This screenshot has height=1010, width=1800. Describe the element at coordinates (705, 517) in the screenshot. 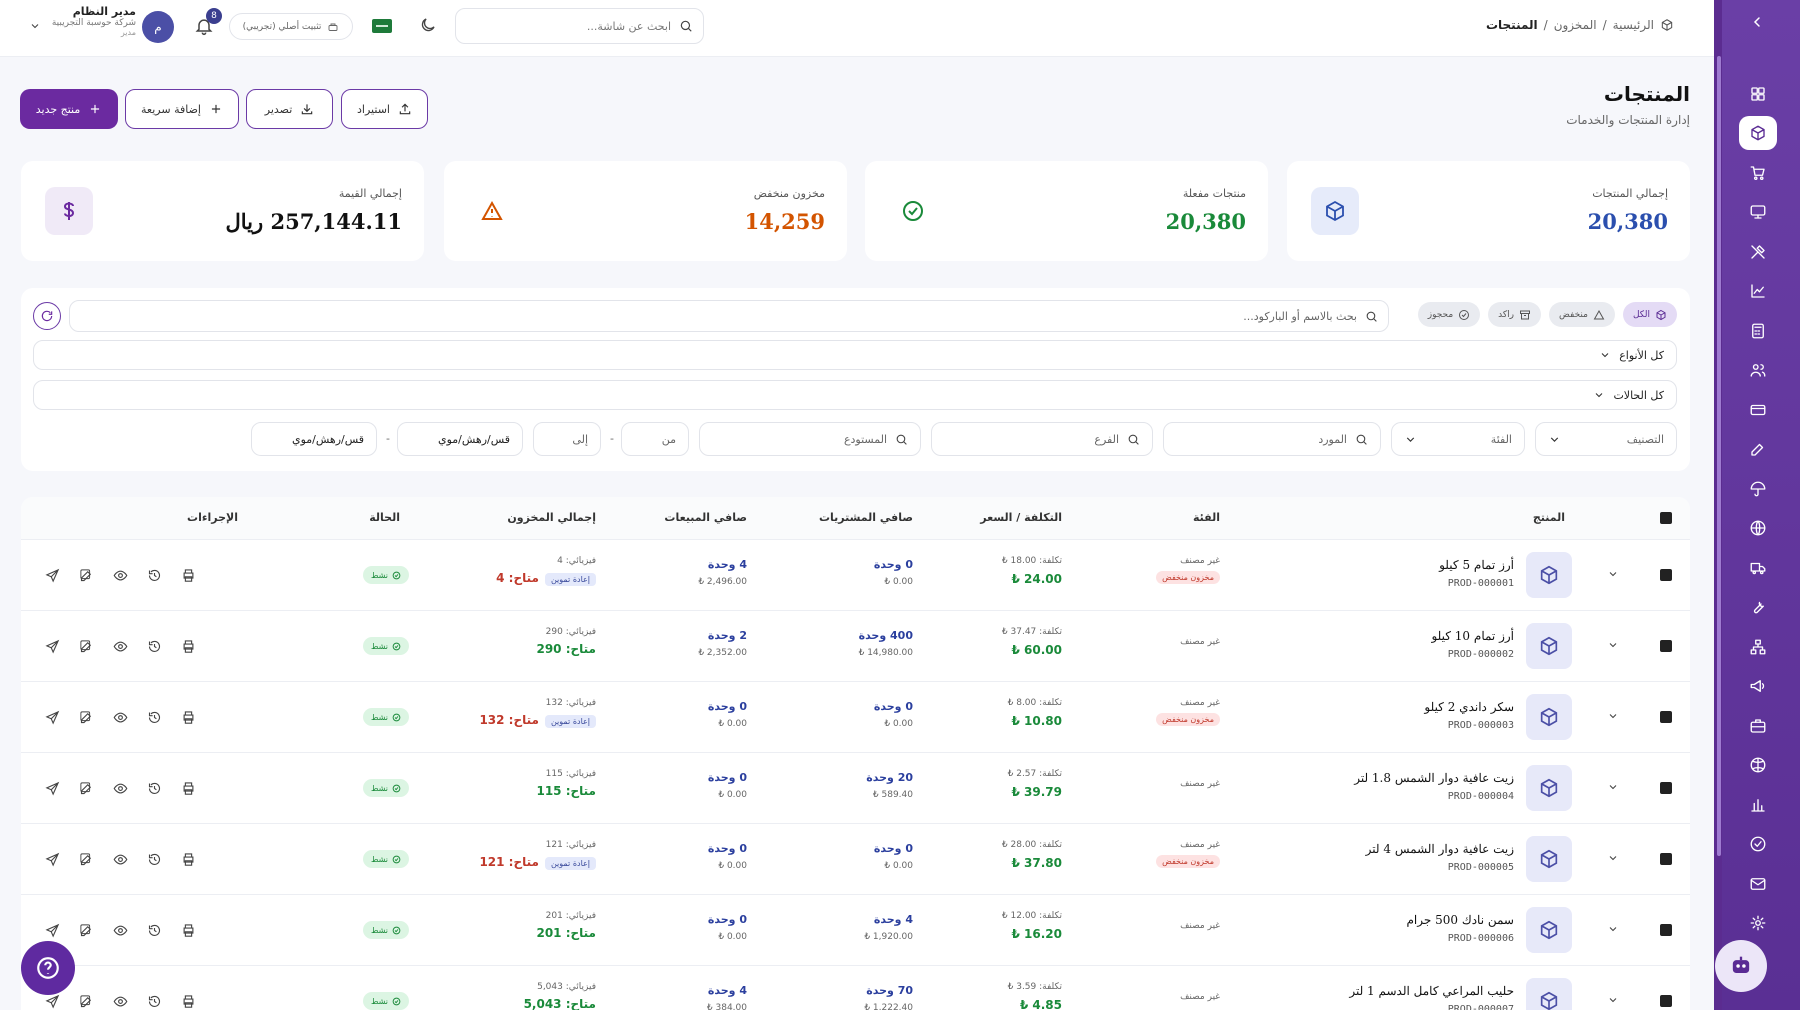

I see `header-net-sales: صافي المبيعات` at that location.